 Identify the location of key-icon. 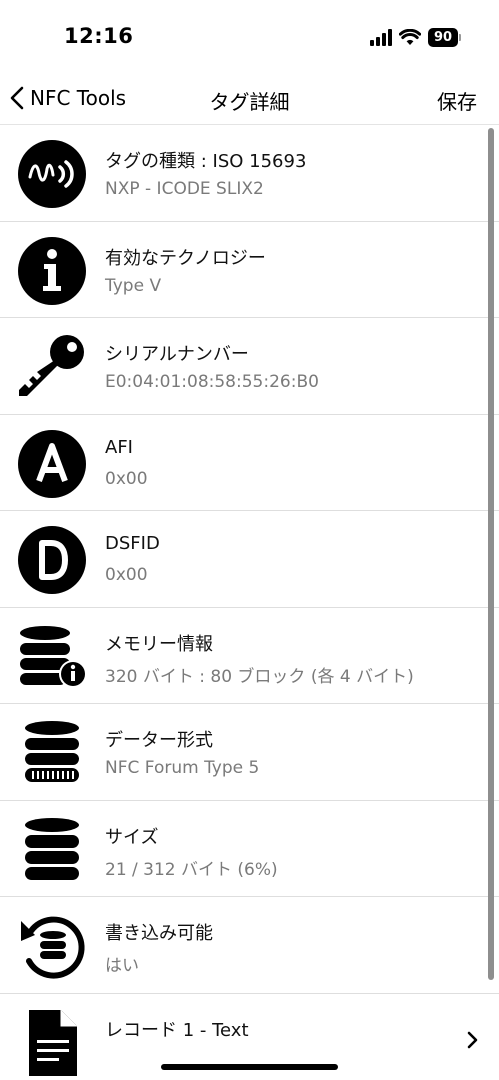
(52, 367).